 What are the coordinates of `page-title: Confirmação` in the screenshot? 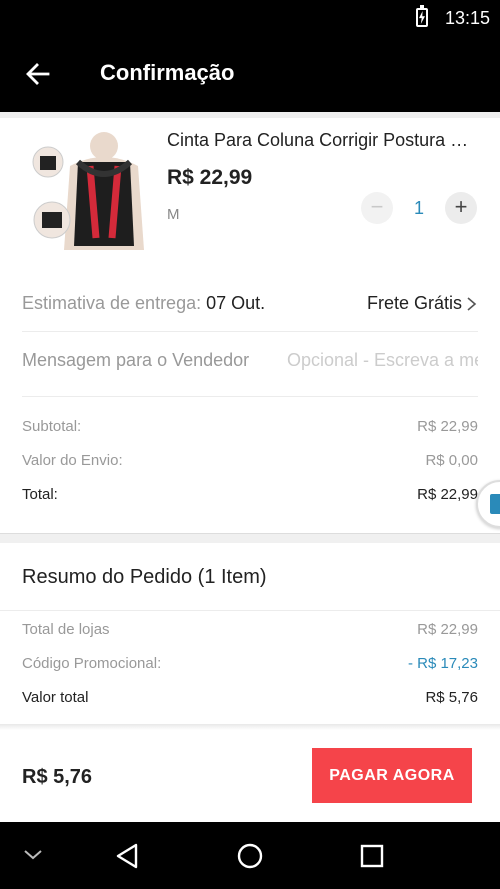 It's located at (167, 72).